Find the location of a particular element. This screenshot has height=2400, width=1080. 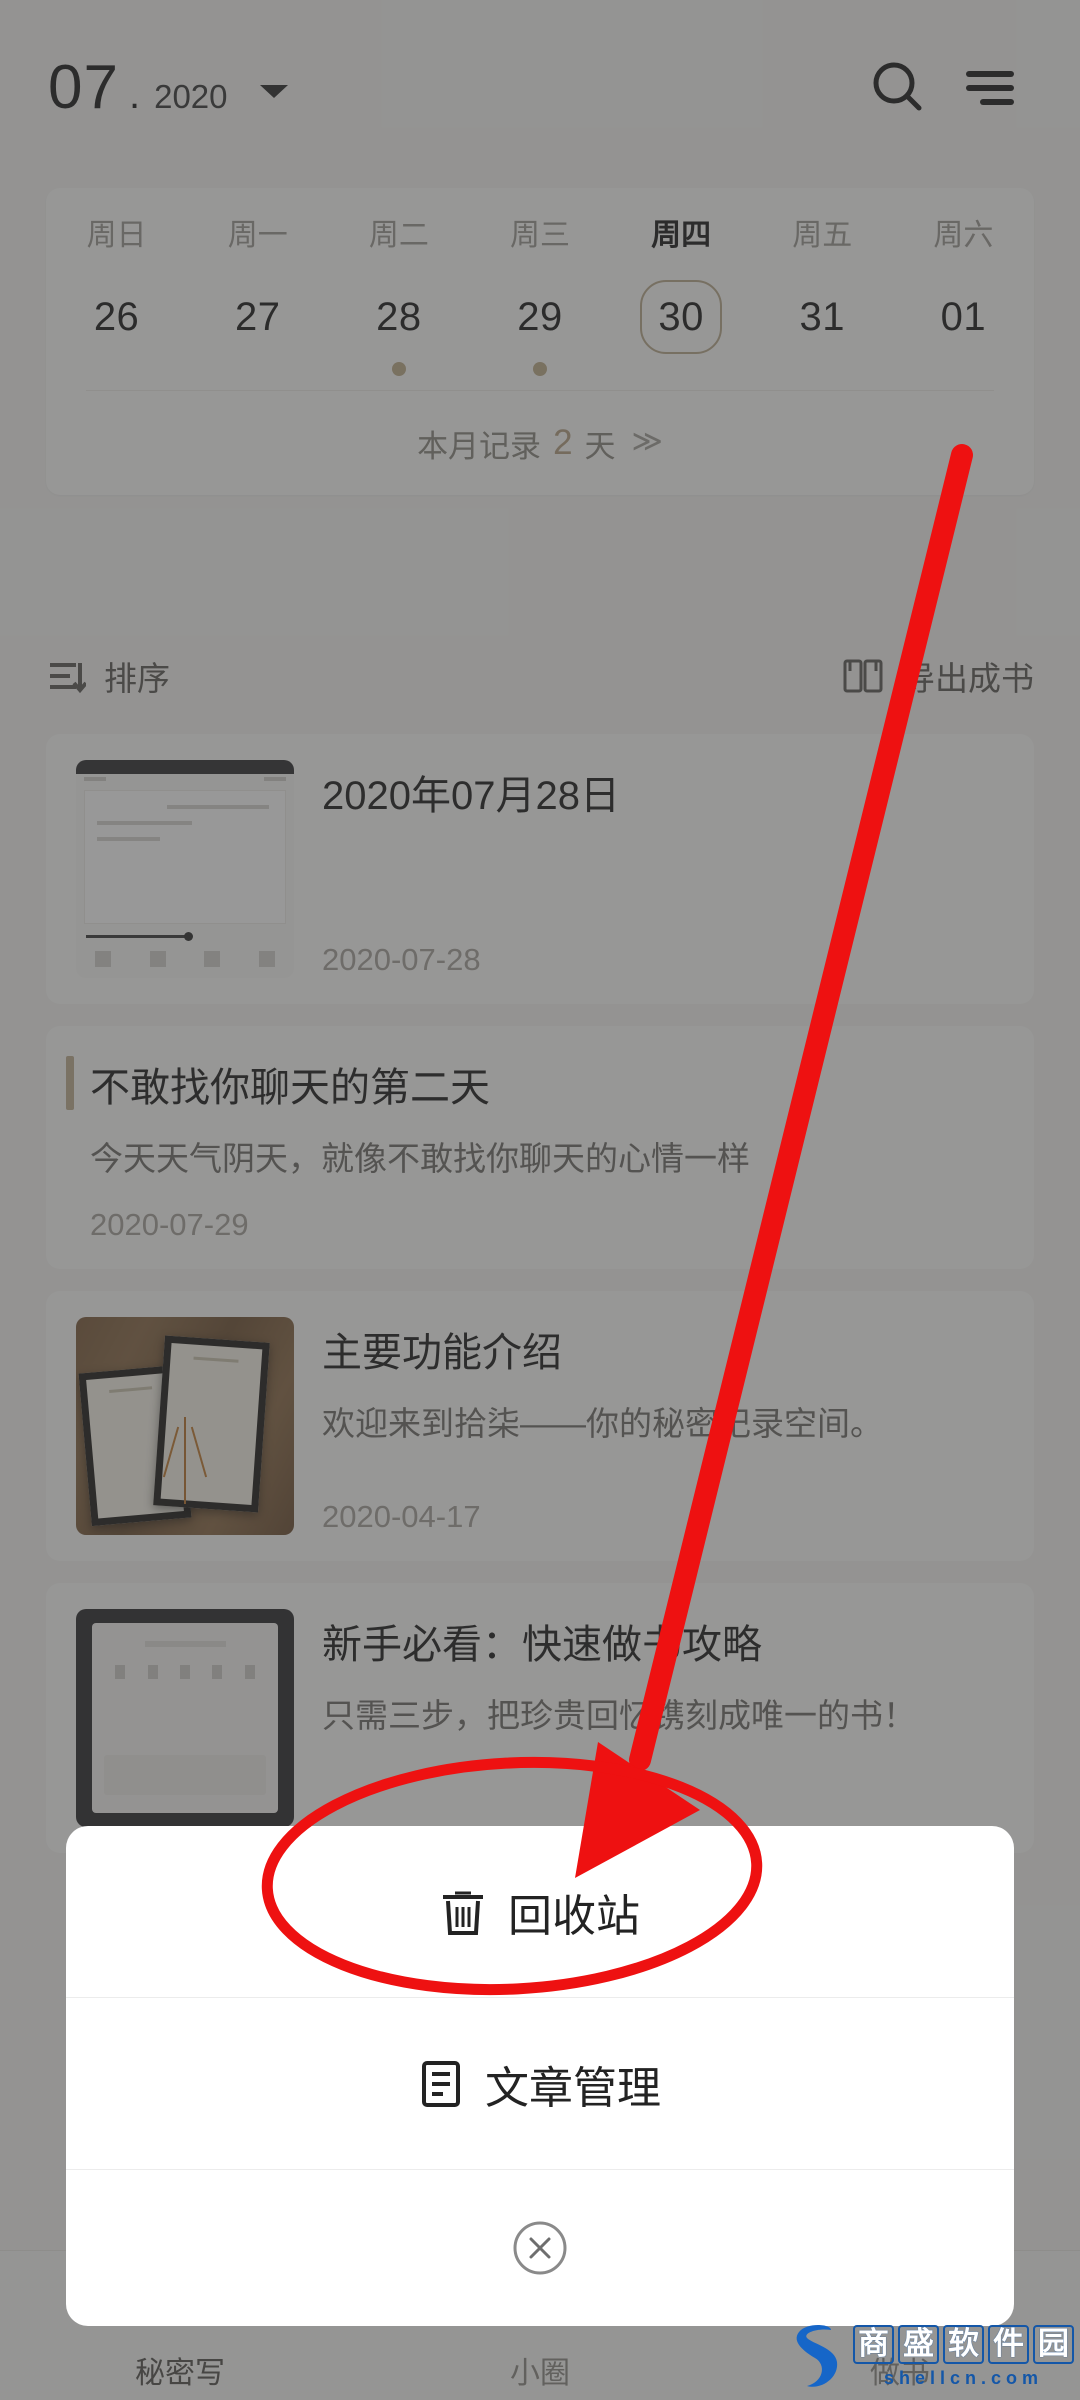

close-circle-icon is located at coordinates (540, 2248).